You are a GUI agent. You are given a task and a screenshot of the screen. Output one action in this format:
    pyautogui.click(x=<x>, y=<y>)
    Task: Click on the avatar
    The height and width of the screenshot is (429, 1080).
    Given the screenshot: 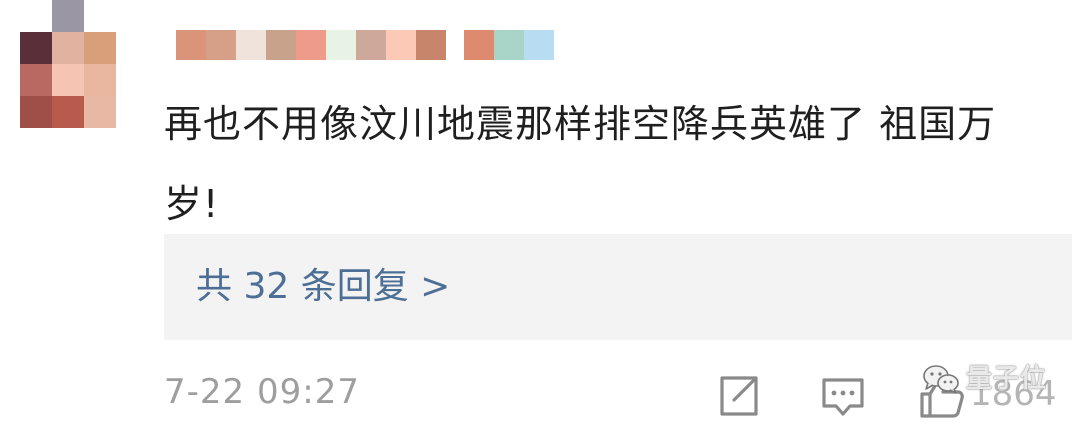 What is the action you would take?
    pyautogui.click(x=68, y=64)
    